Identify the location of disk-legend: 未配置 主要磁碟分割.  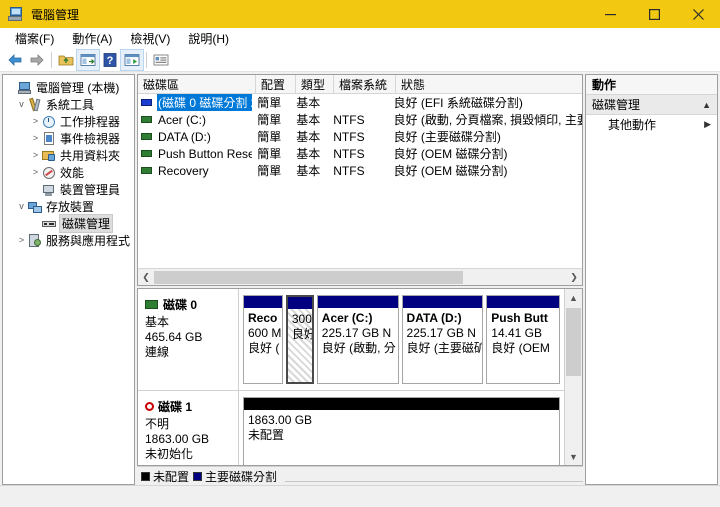
(360, 475).